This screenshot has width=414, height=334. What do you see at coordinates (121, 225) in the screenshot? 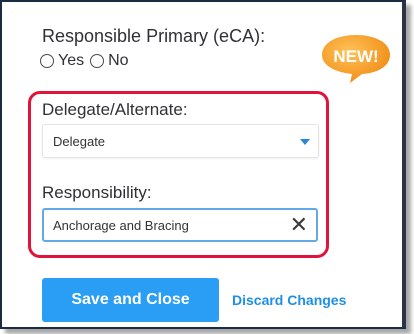
I see `responsibility-input-value: Anchorage and Bracing` at bounding box center [121, 225].